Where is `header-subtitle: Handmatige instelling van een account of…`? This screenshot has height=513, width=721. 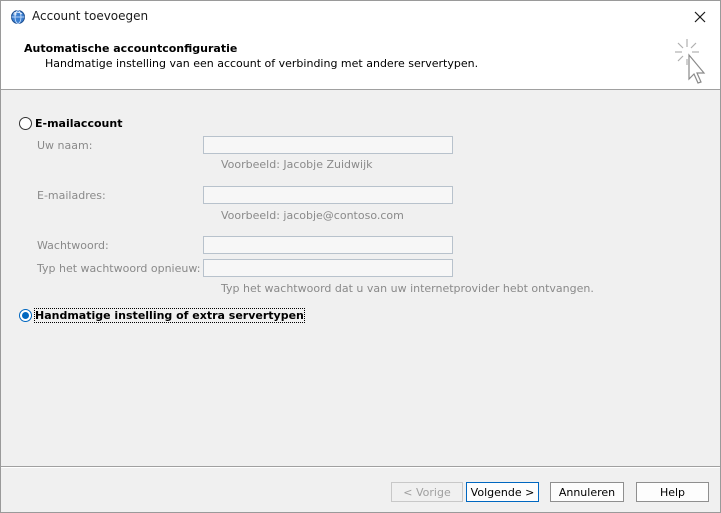
header-subtitle: Handmatige instelling van een account of… is located at coordinates (262, 63).